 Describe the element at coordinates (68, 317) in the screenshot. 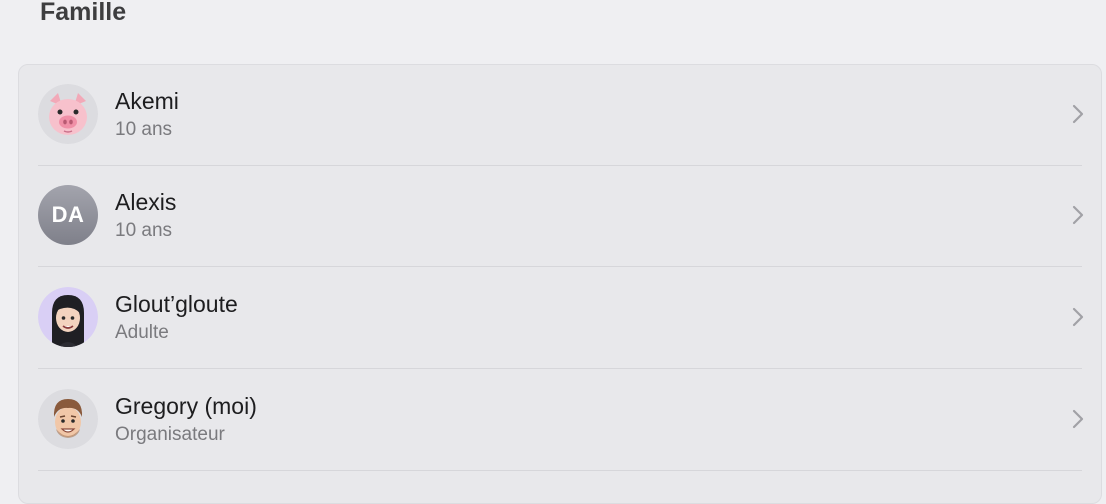

I see `woman-memoji-icon` at that location.